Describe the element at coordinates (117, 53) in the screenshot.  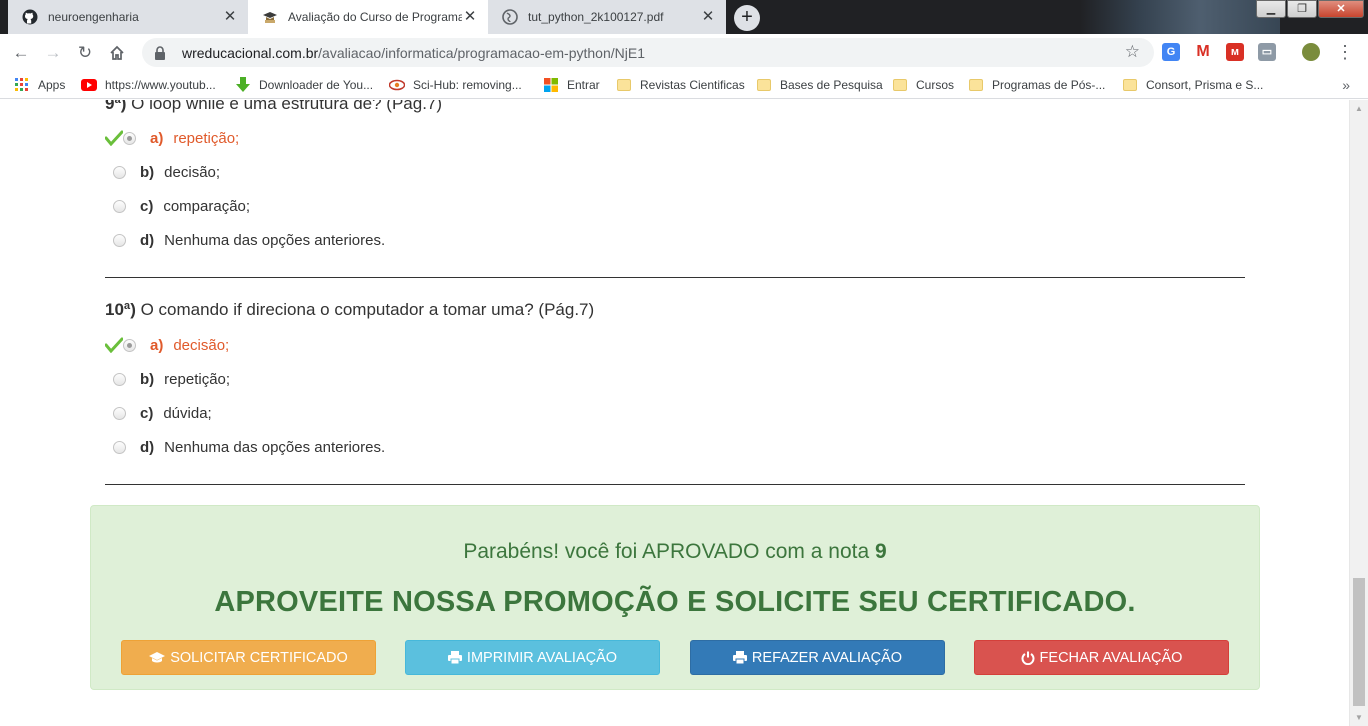
I see `home-icon` at that location.